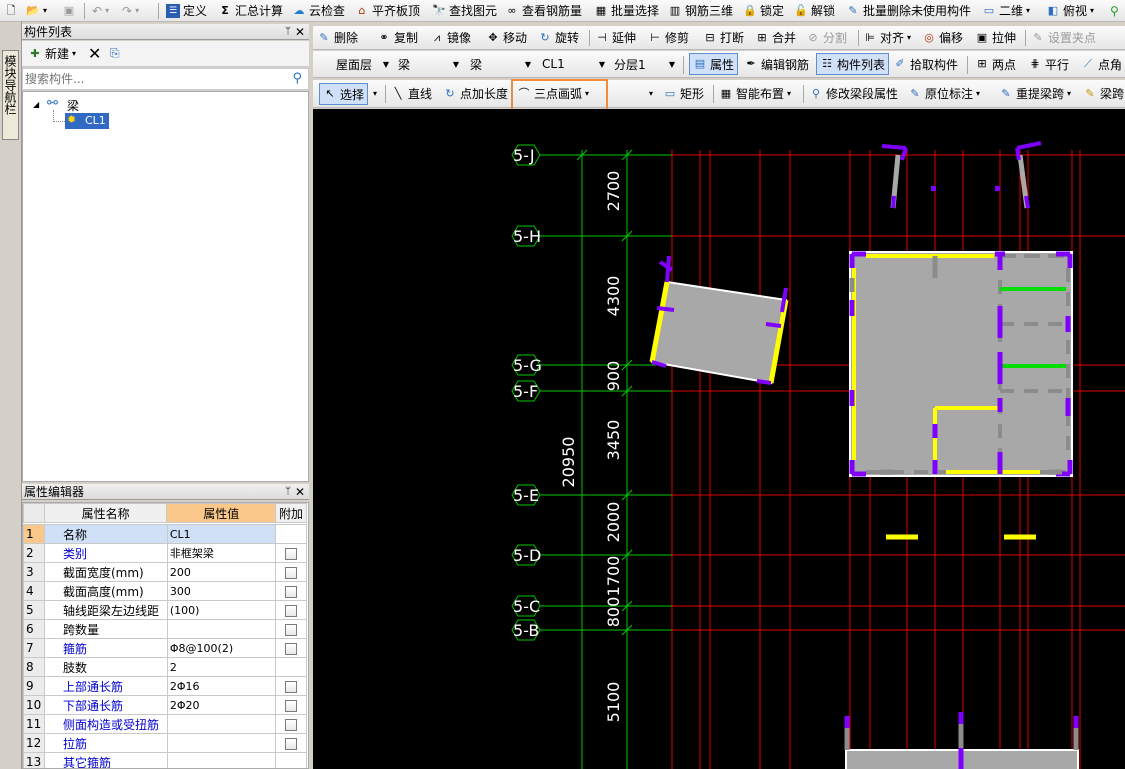 The height and width of the screenshot is (769, 1125). I want to click on new-component-button: ✚ 新建 ▾, so click(52, 53).